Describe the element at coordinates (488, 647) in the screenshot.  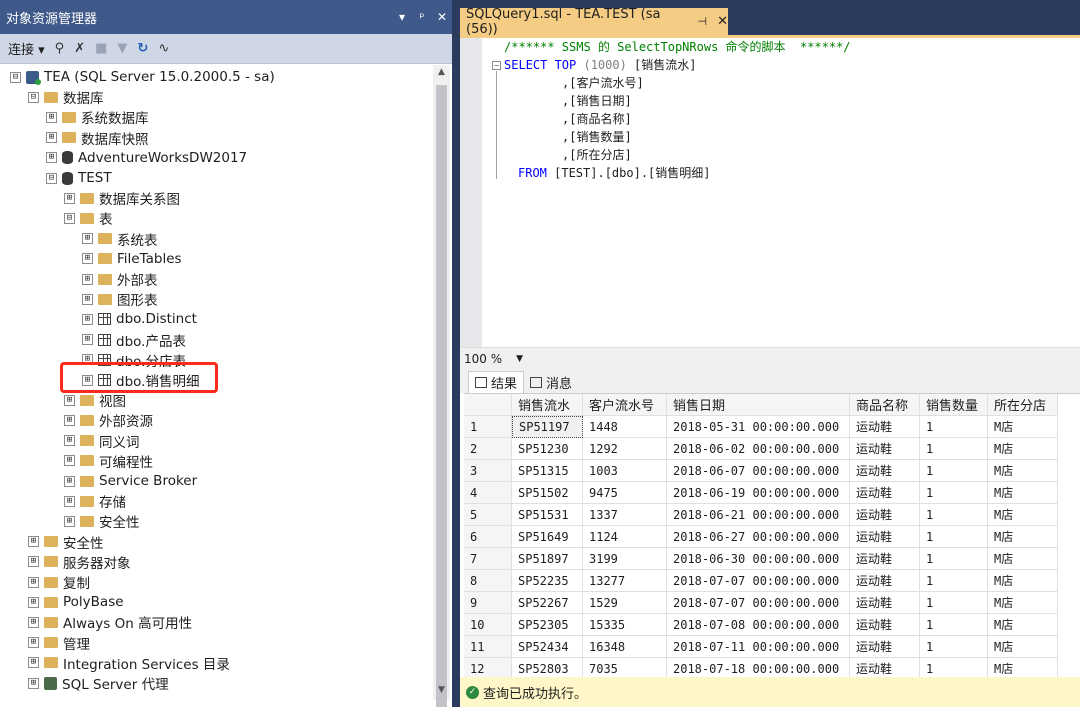
I see `row-number-cell: 11` at that location.